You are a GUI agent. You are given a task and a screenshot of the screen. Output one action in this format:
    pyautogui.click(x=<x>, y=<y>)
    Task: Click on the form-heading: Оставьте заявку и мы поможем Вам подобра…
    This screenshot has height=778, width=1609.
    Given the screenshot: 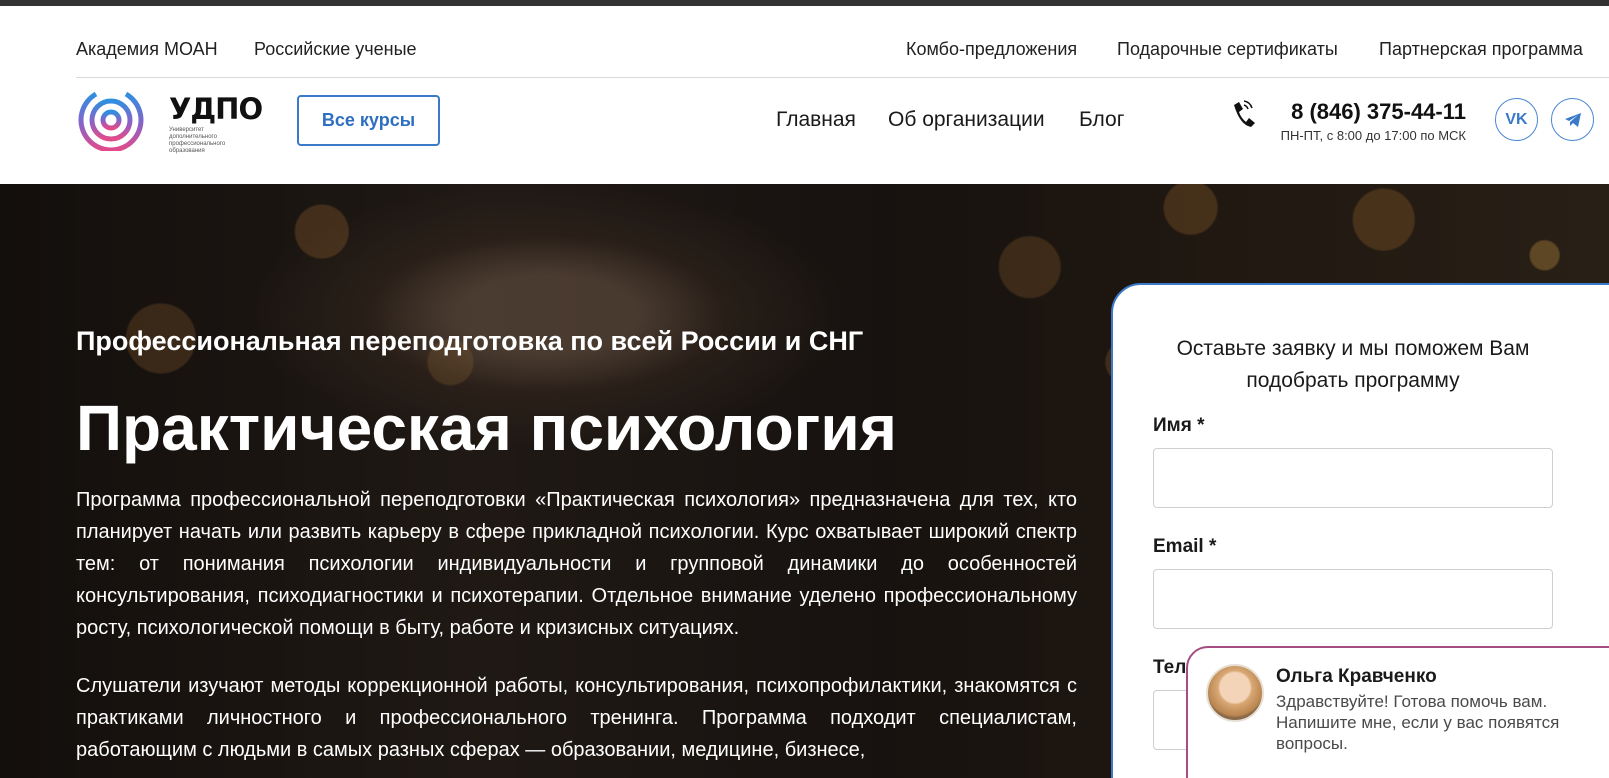 What is the action you would take?
    pyautogui.click(x=1353, y=364)
    